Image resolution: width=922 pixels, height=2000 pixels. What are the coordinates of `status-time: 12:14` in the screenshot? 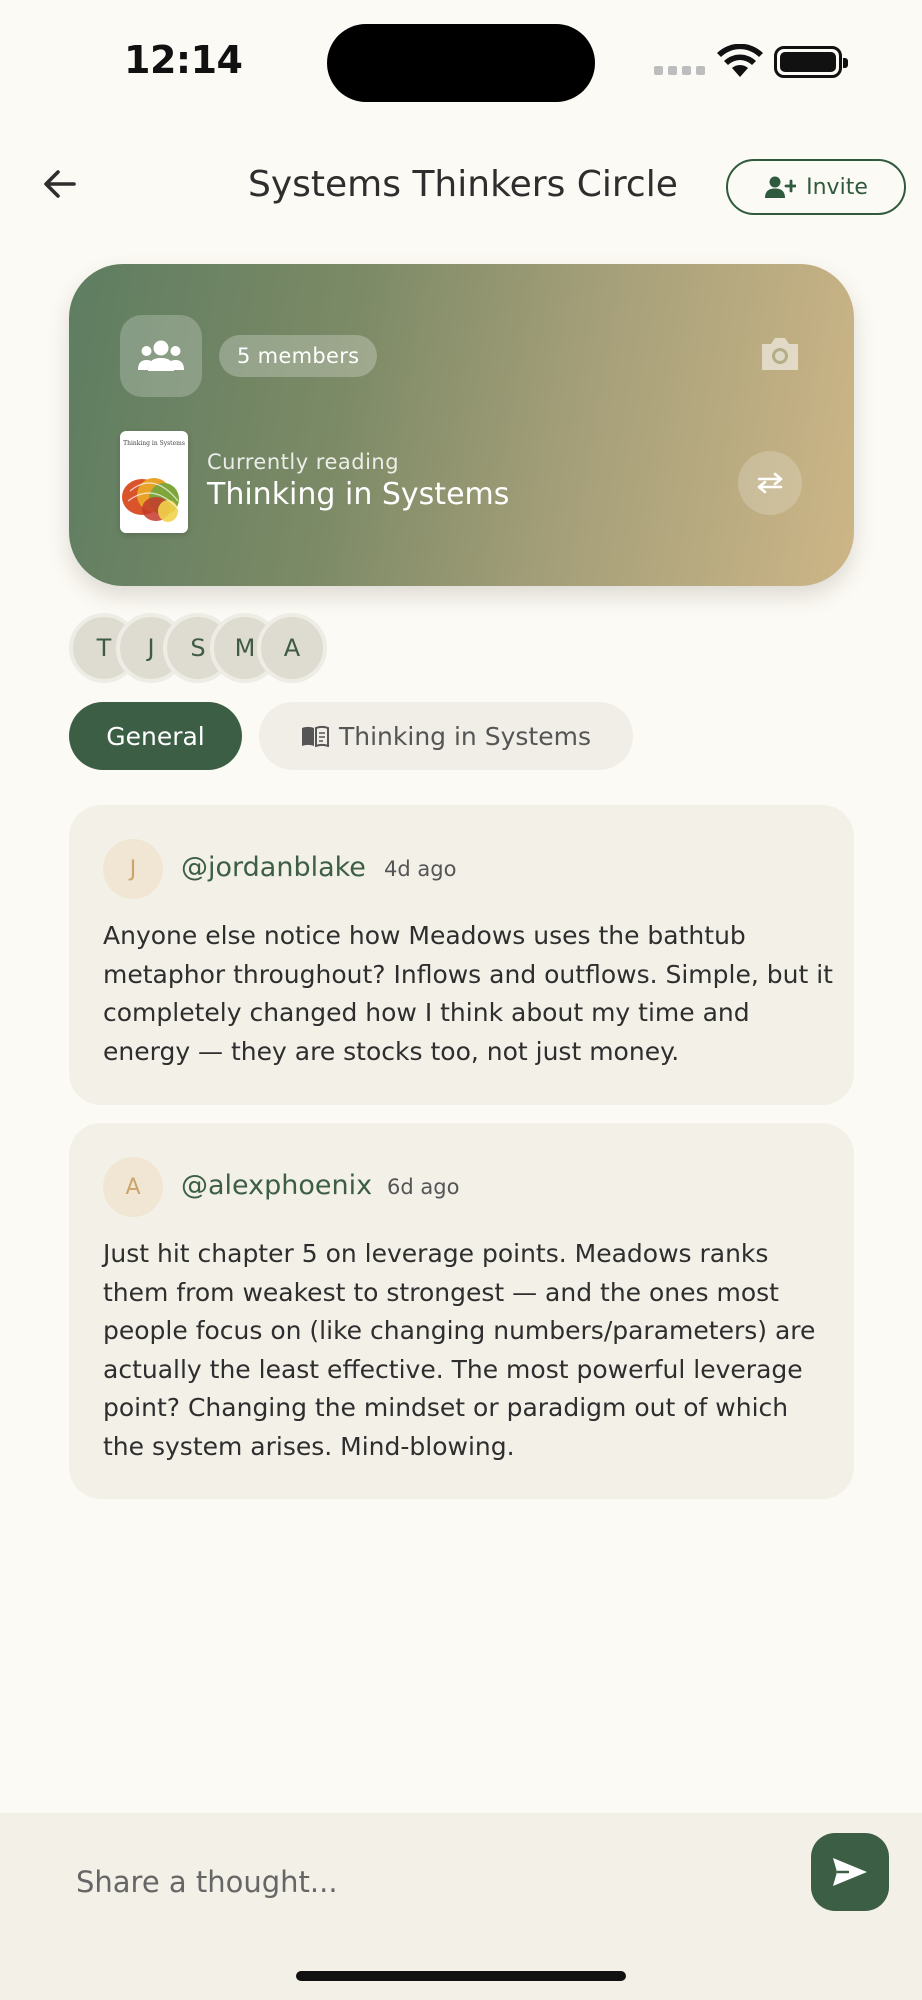 It's located at (183, 60).